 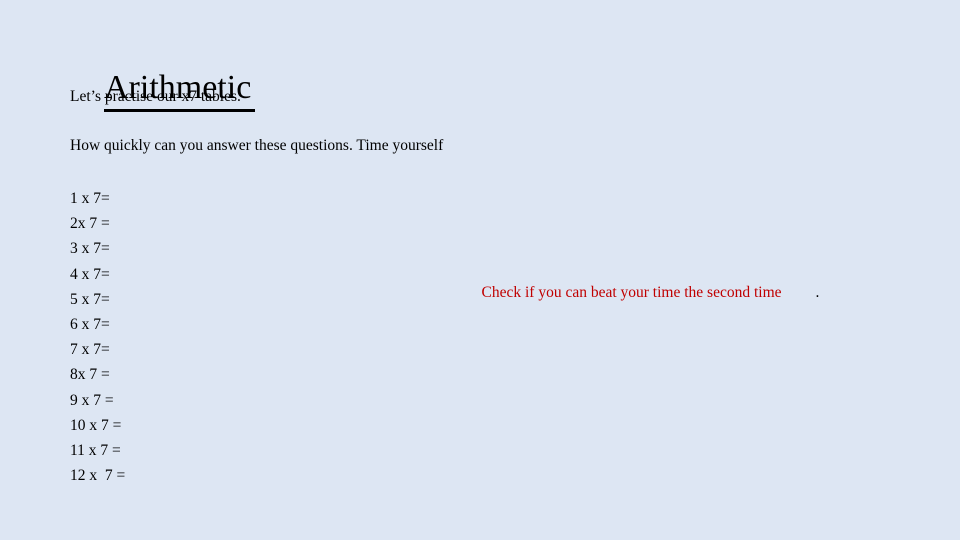 What do you see at coordinates (90, 375) in the screenshot?
I see `list-item: 8x 7 =` at bounding box center [90, 375].